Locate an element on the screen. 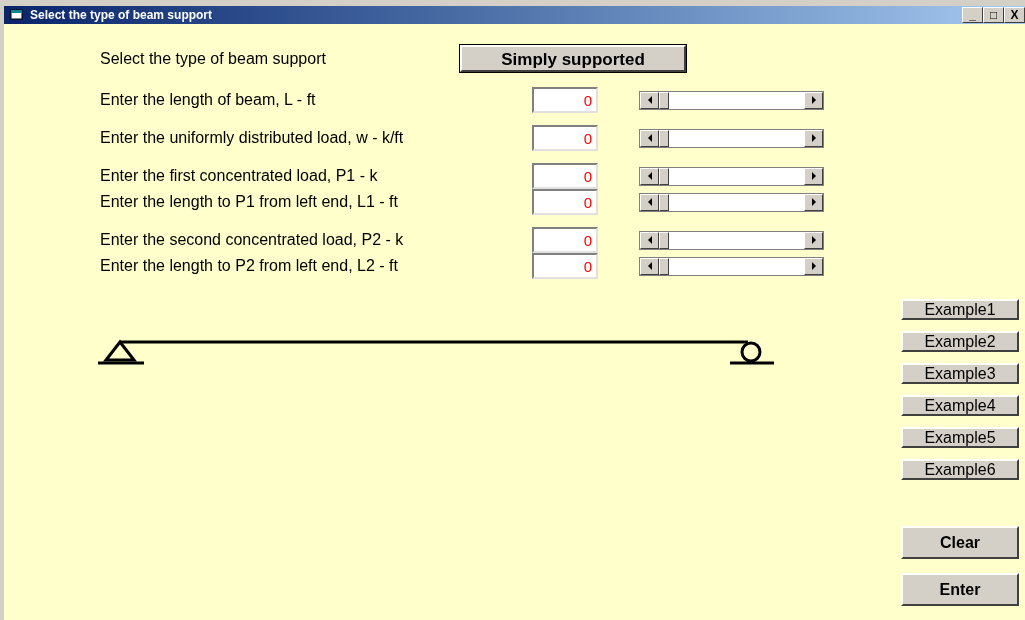  example-button: Example6 is located at coordinates (960, 469).